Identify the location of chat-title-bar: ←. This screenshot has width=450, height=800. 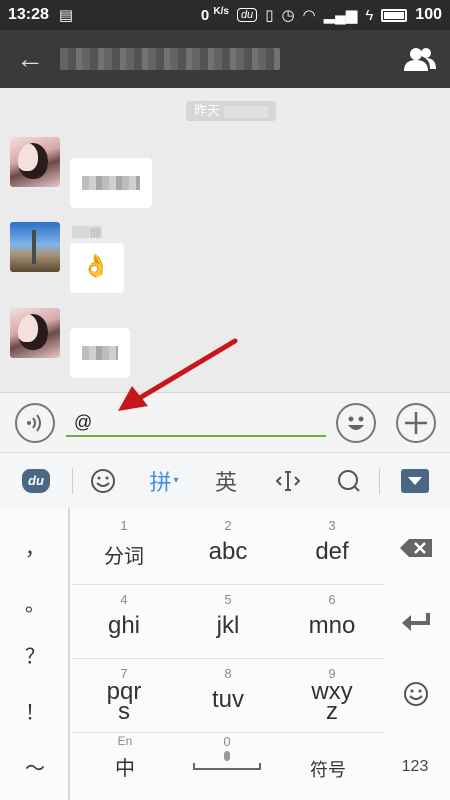
(225, 59).